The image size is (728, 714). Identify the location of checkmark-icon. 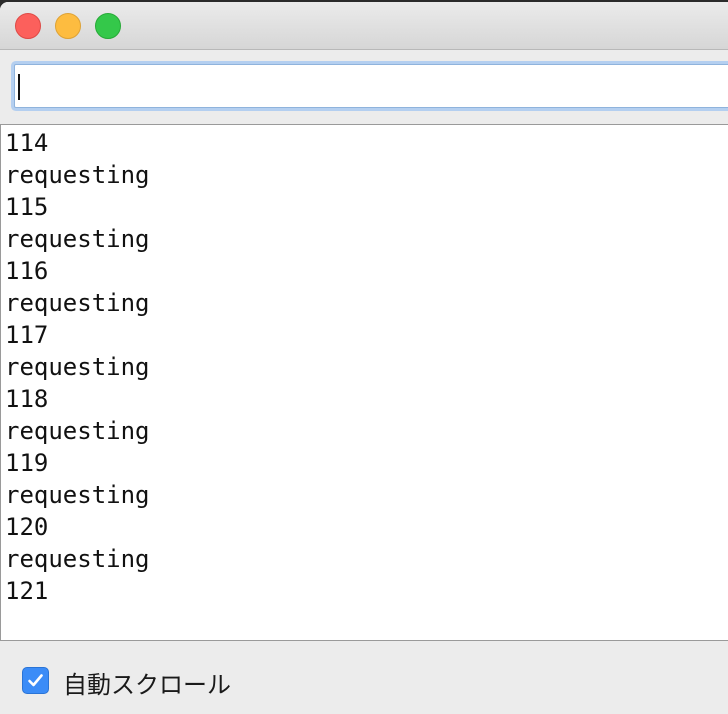
(35, 680).